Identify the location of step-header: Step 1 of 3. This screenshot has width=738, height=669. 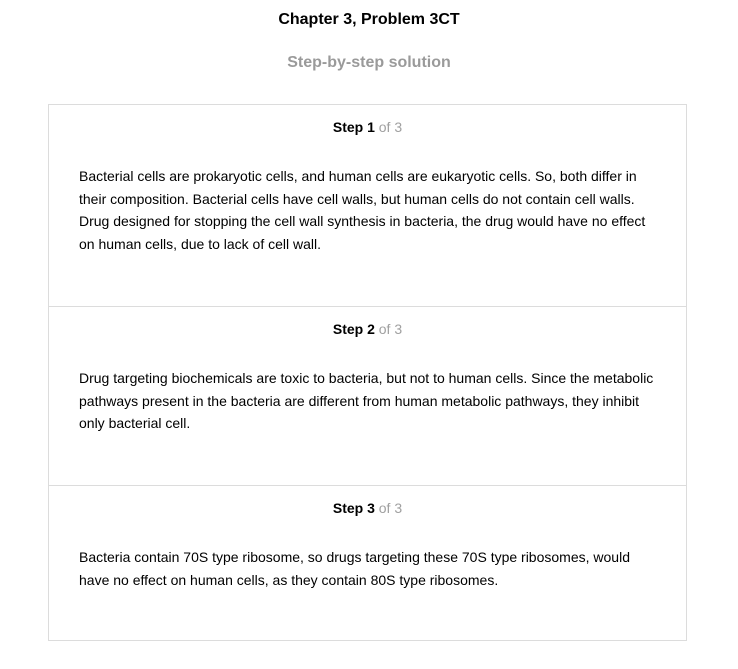
(367, 127).